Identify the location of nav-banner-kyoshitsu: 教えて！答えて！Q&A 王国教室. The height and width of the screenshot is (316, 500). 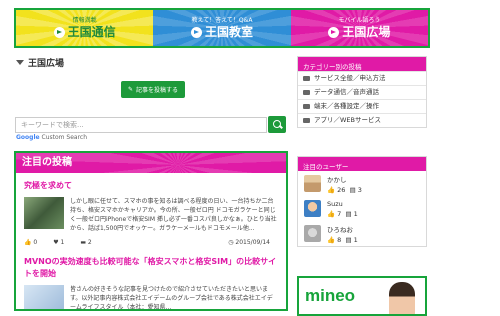
(222, 28).